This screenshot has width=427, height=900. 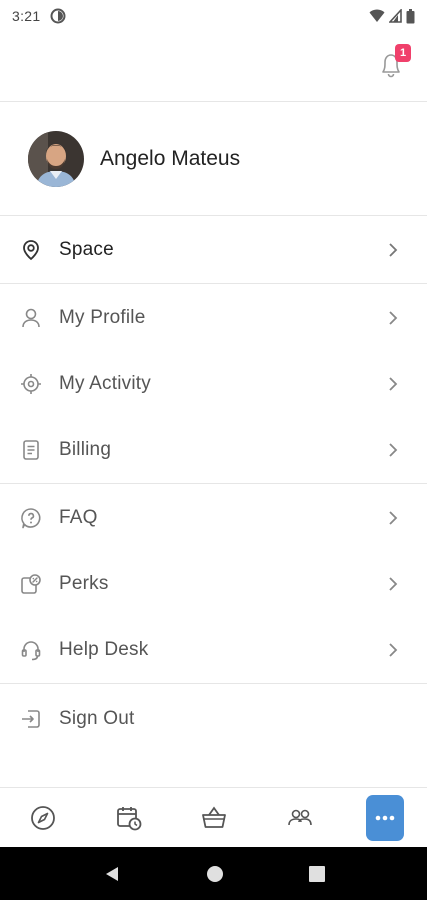 I want to click on menu-item-label: FAQ, so click(x=78, y=517).